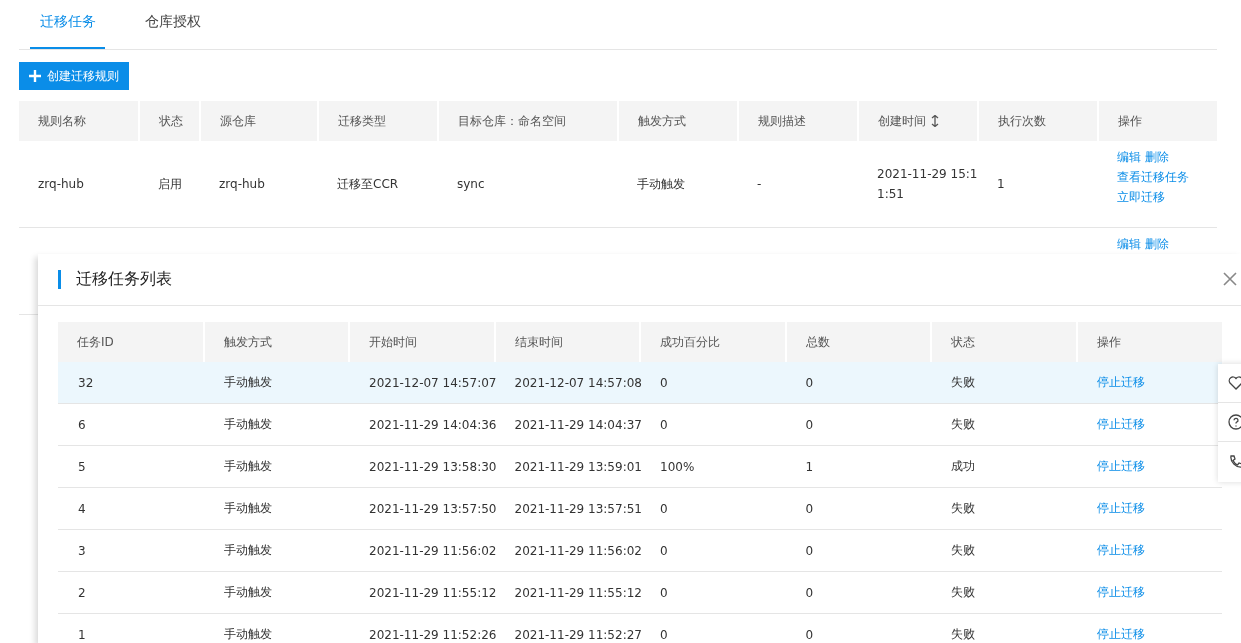 The height and width of the screenshot is (643, 1241). Describe the element at coordinates (578, 508) in the screenshot. I see `table-cell: 2021-11-29 13:57:51` at that location.